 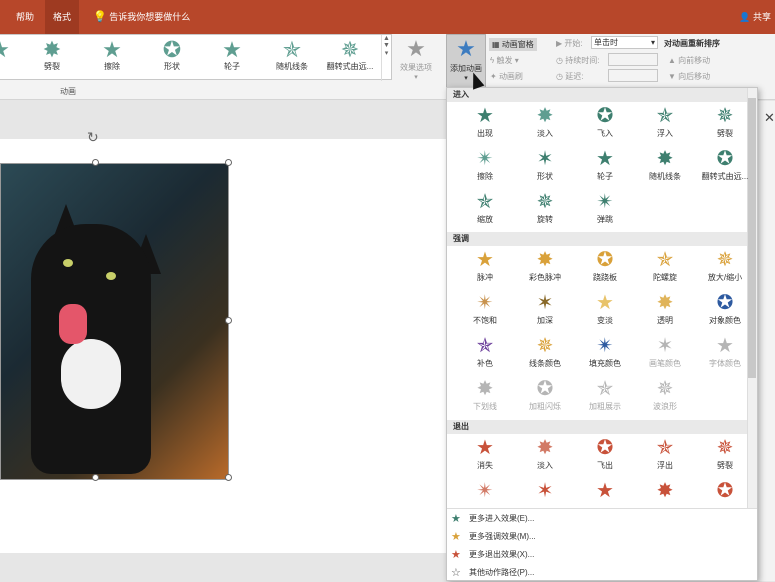 I want to click on effect-item: ✸ 透明, so click(x=665, y=308).